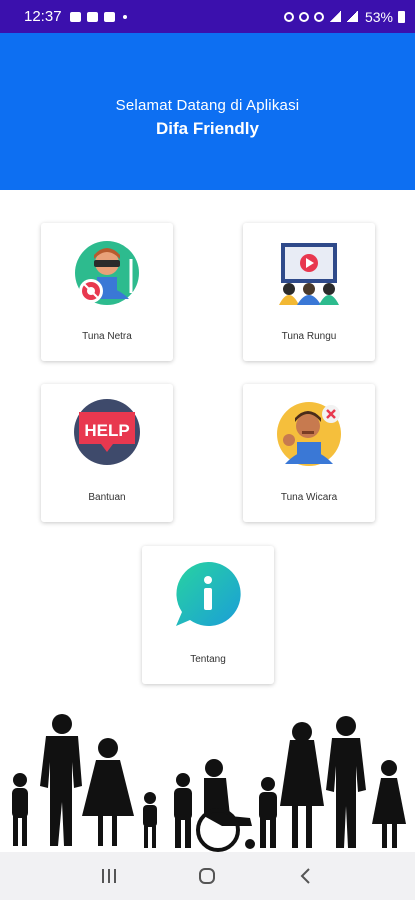 This screenshot has width=415, height=900. I want to click on app-name: Difa Friendly, so click(207, 128).